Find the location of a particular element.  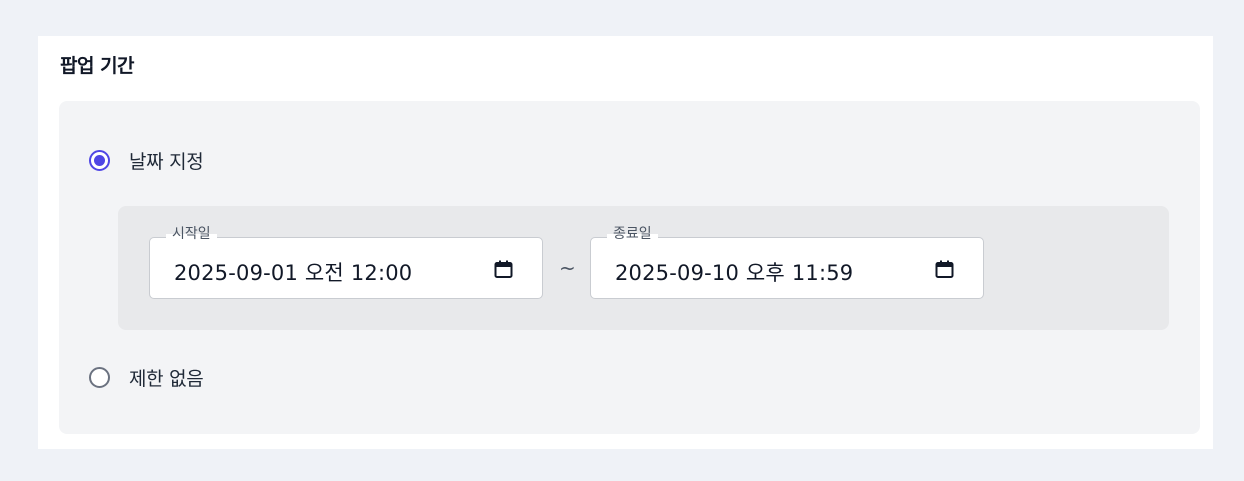

radio-option-specify-date: 날짜 지정 is located at coordinates (146, 160).